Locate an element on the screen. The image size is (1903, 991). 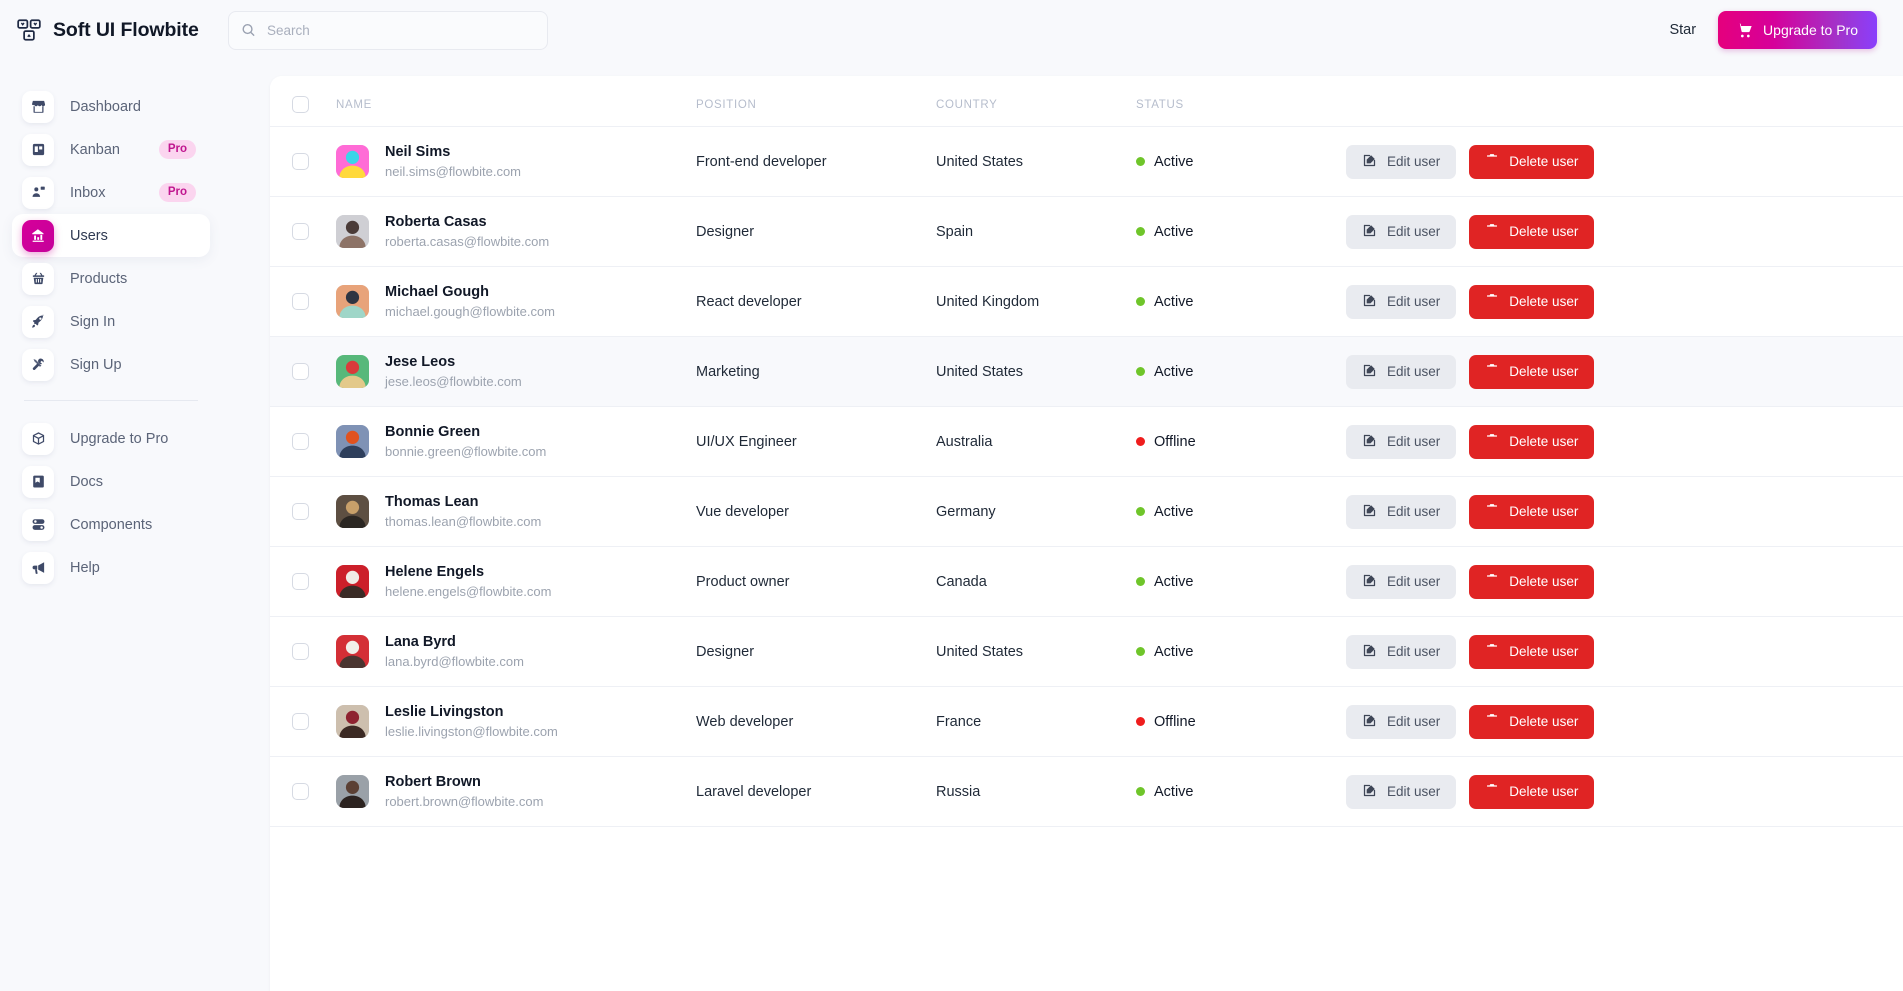
position-text: Product owner is located at coordinates (743, 581).